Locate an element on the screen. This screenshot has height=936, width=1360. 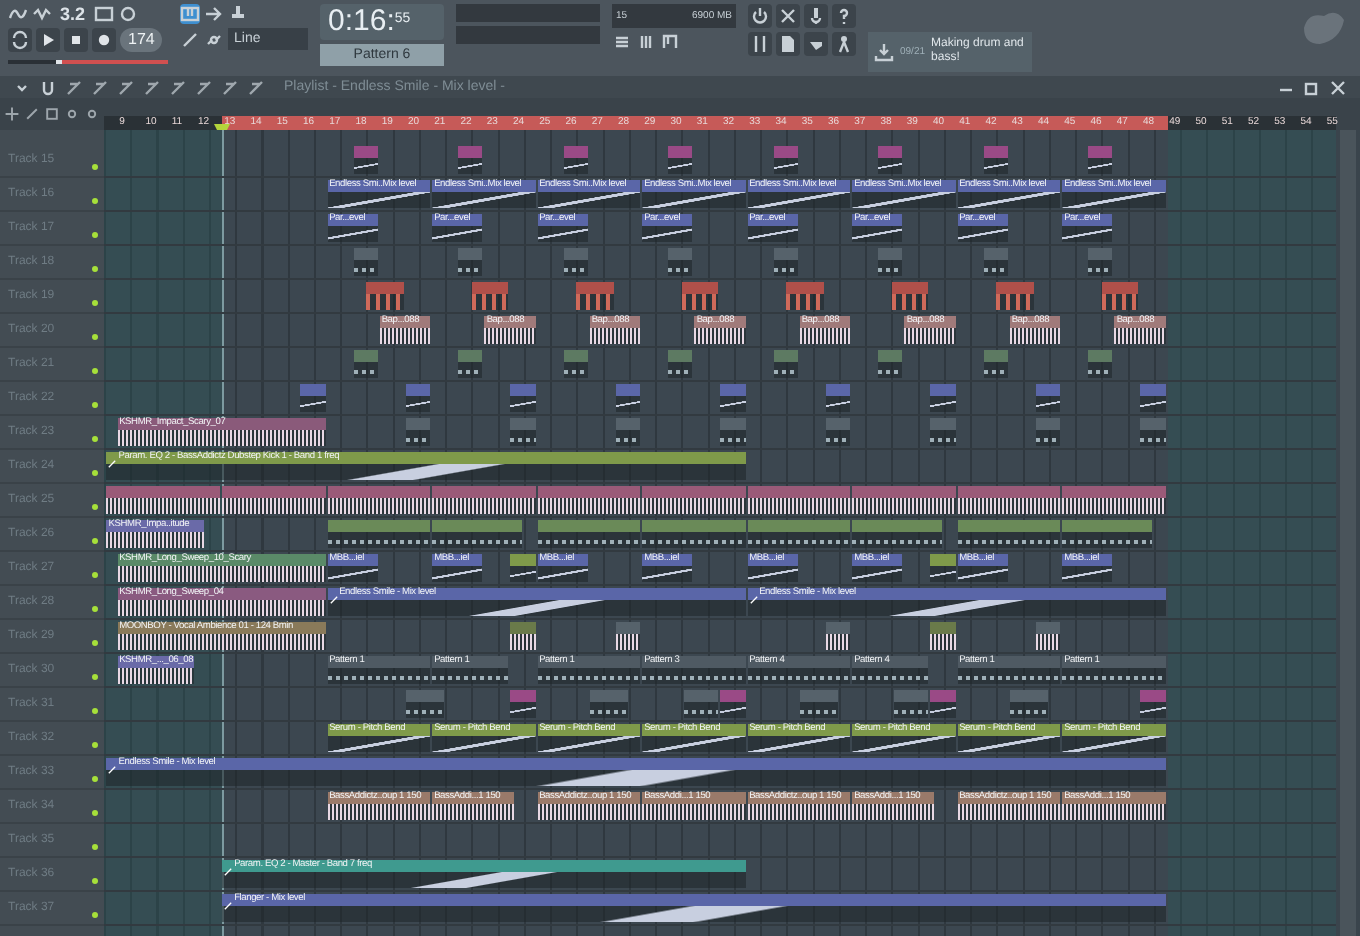
magnet-icon is located at coordinates (48, 87).